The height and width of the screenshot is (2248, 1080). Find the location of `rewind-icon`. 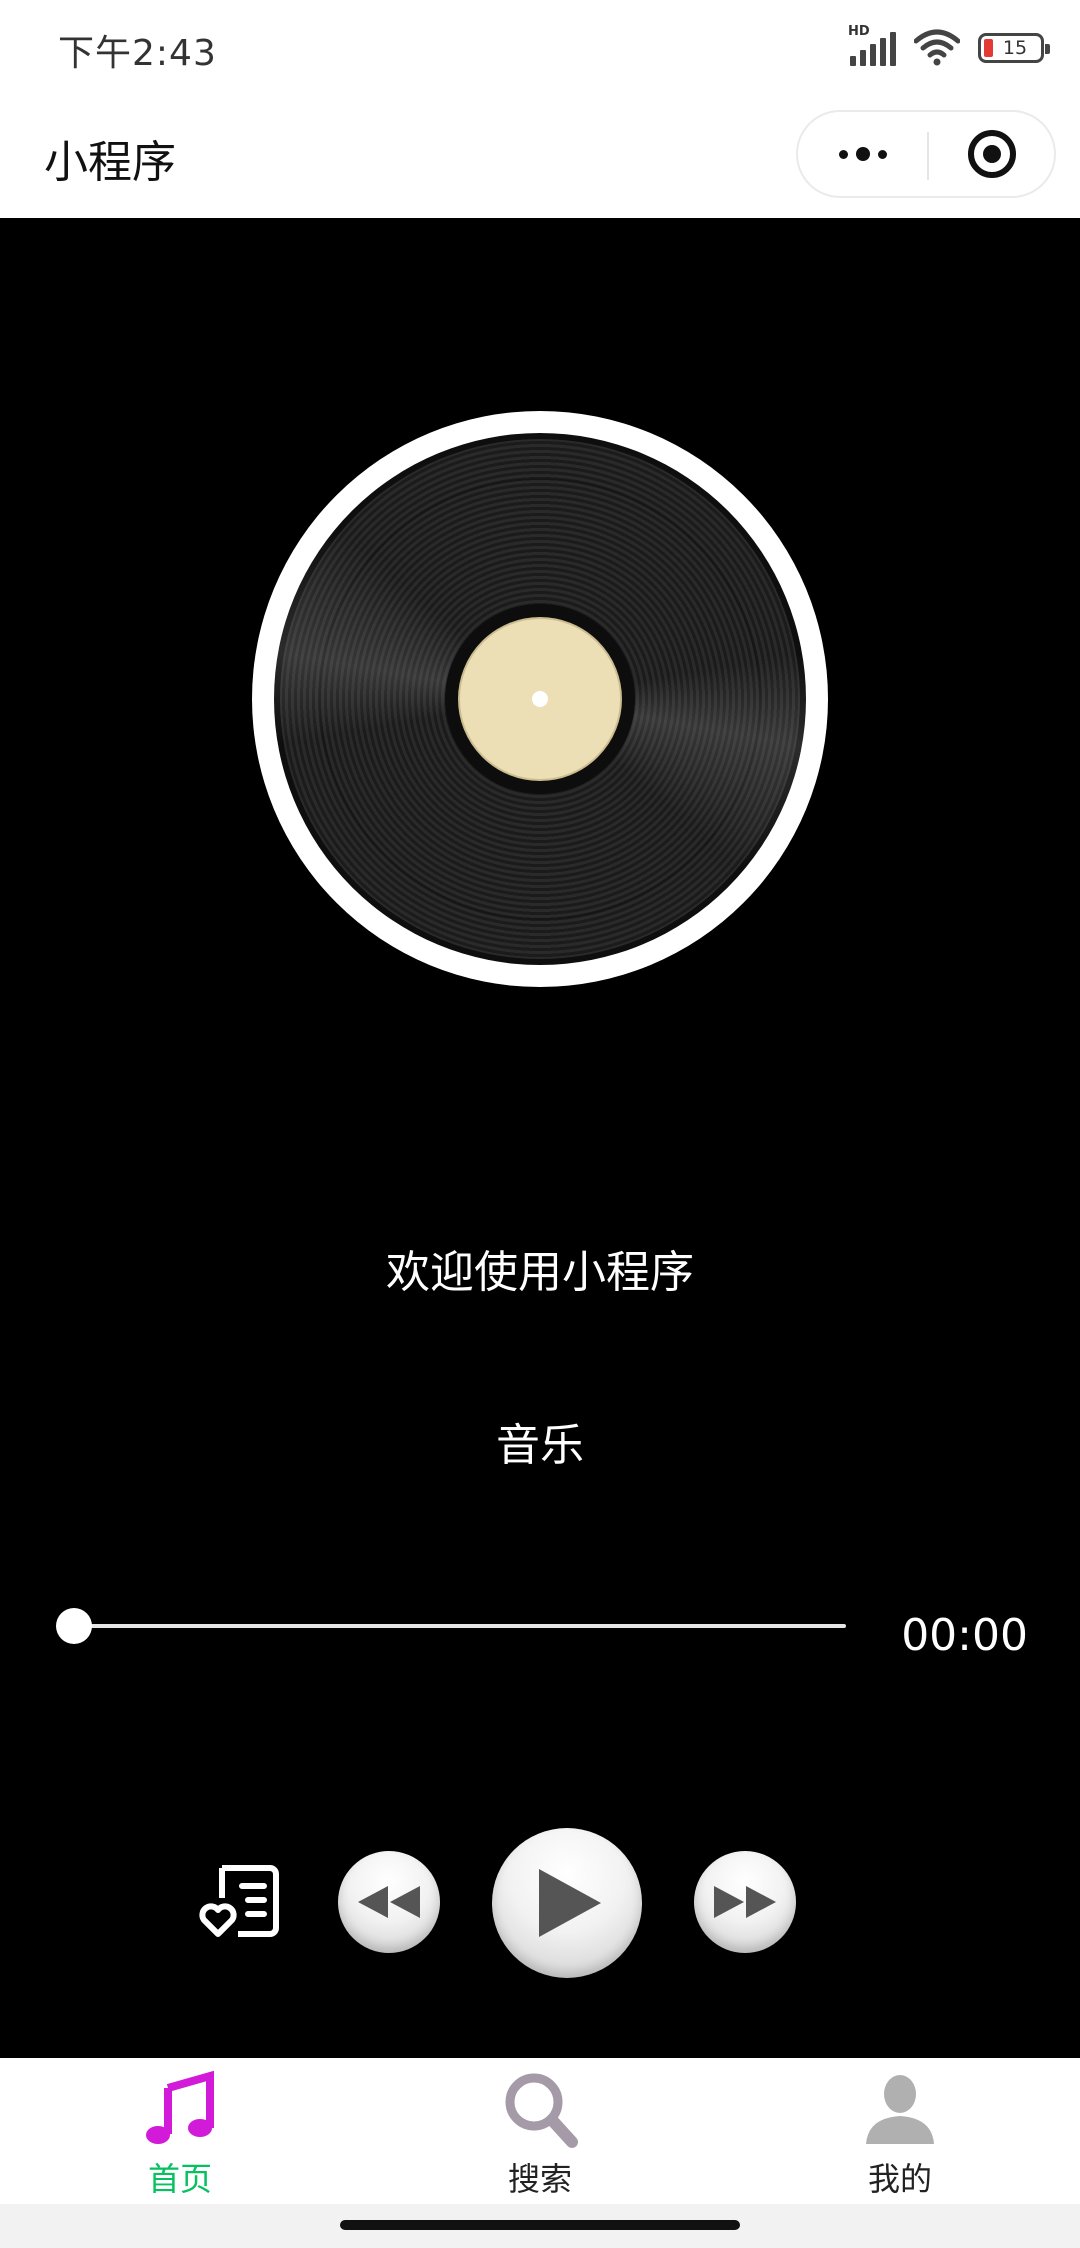

rewind-icon is located at coordinates (389, 1902).